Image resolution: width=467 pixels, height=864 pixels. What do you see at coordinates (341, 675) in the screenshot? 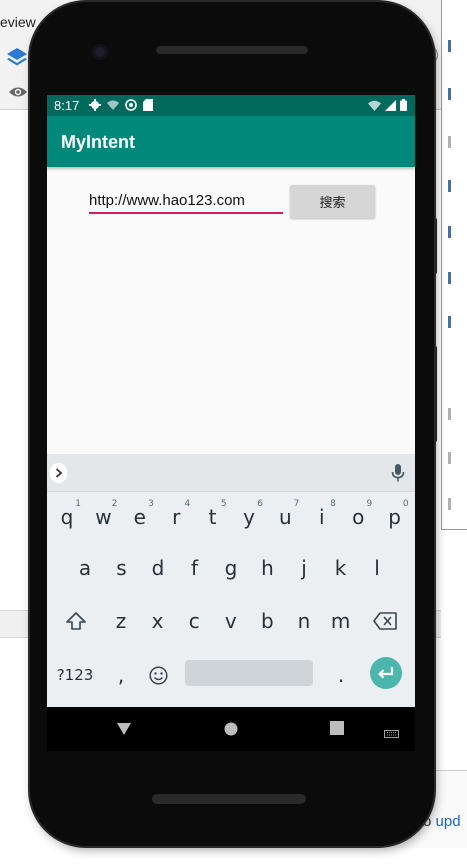
I see `period-key: .` at bounding box center [341, 675].